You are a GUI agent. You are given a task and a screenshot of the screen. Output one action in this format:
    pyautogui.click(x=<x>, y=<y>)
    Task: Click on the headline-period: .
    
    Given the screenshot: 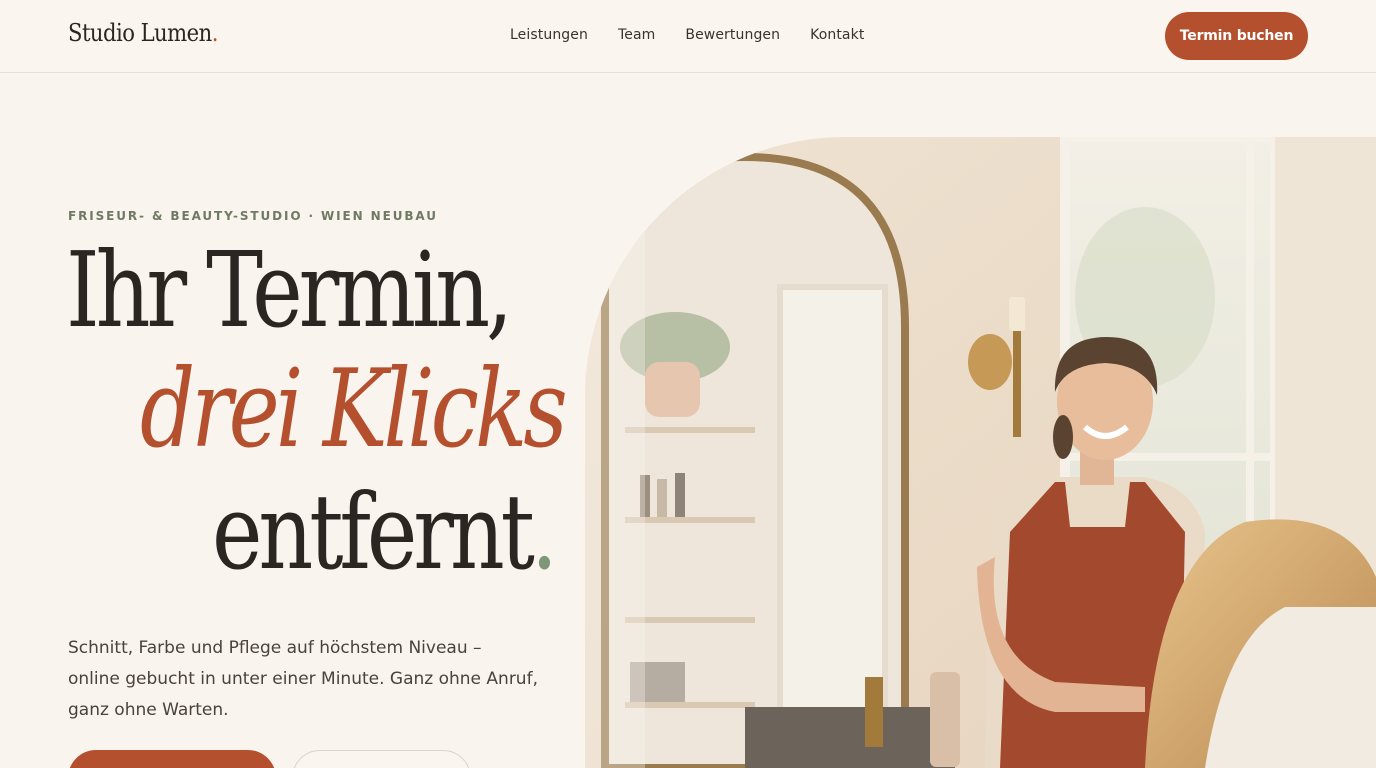 What is the action you would take?
    pyautogui.click(x=544, y=532)
    